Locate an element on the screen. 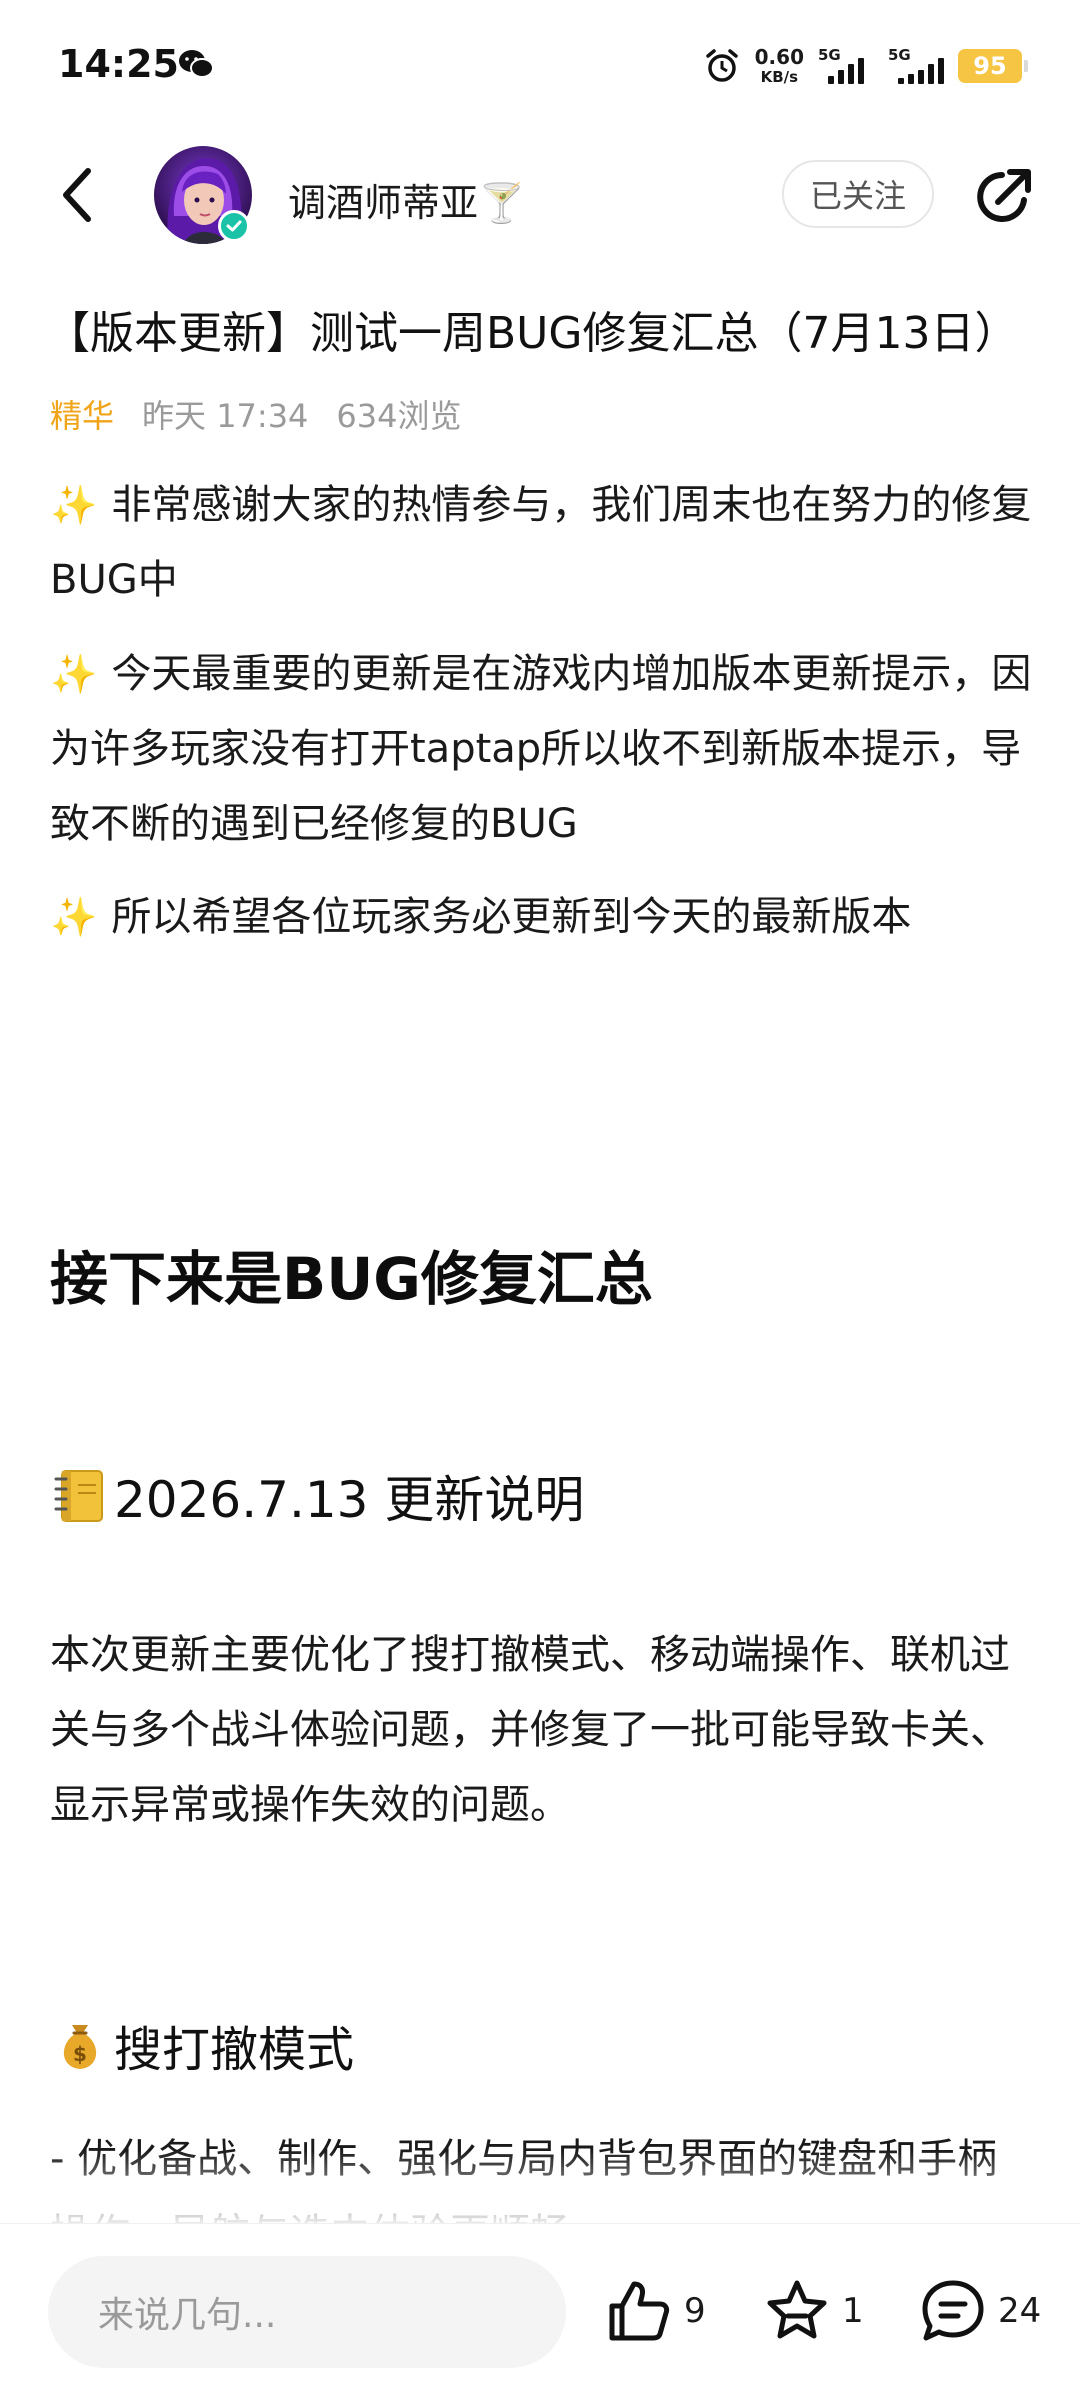  status-time: 14:25 is located at coordinates (118, 64).